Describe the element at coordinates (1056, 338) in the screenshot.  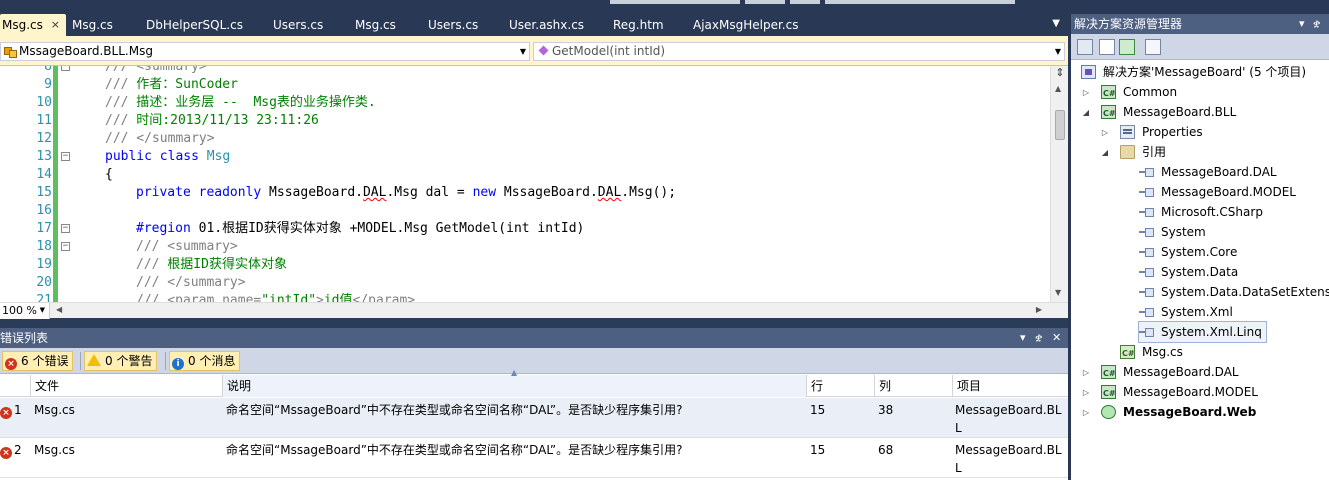
I see `close-icon: ✕` at that location.